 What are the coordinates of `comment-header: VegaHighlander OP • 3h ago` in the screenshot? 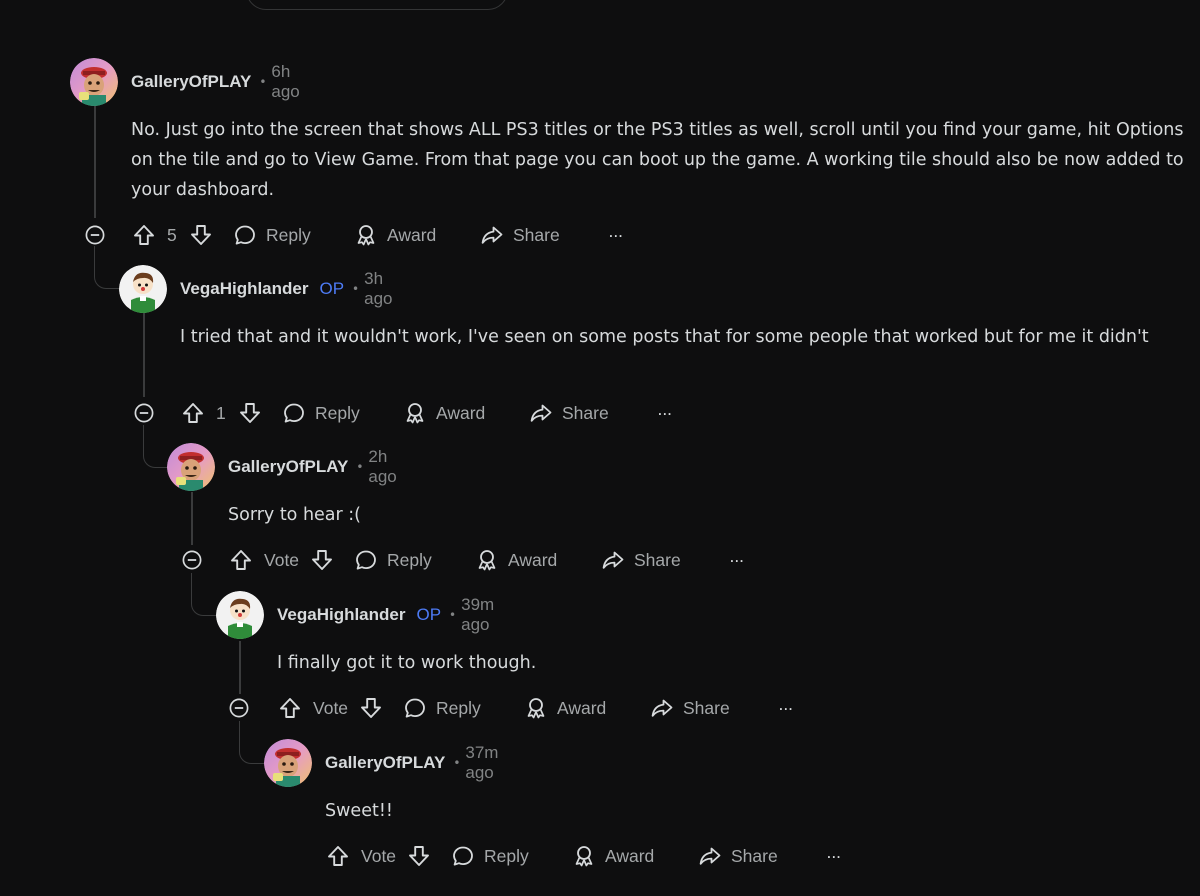 It's located at (256, 289).